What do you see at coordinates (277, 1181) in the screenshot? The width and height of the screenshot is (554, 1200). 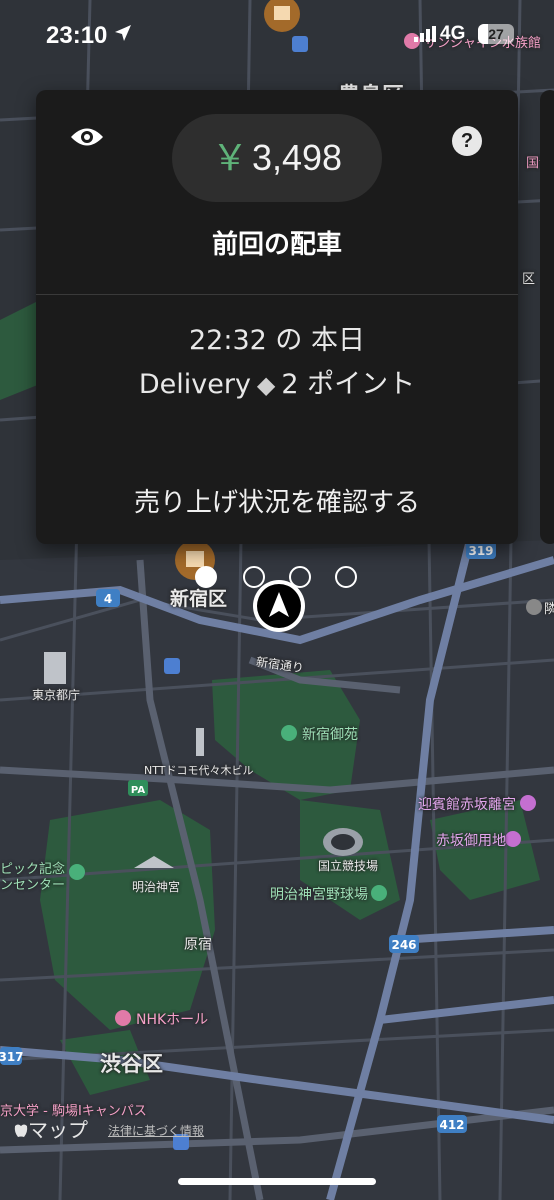 I see `home-indicator` at bounding box center [277, 1181].